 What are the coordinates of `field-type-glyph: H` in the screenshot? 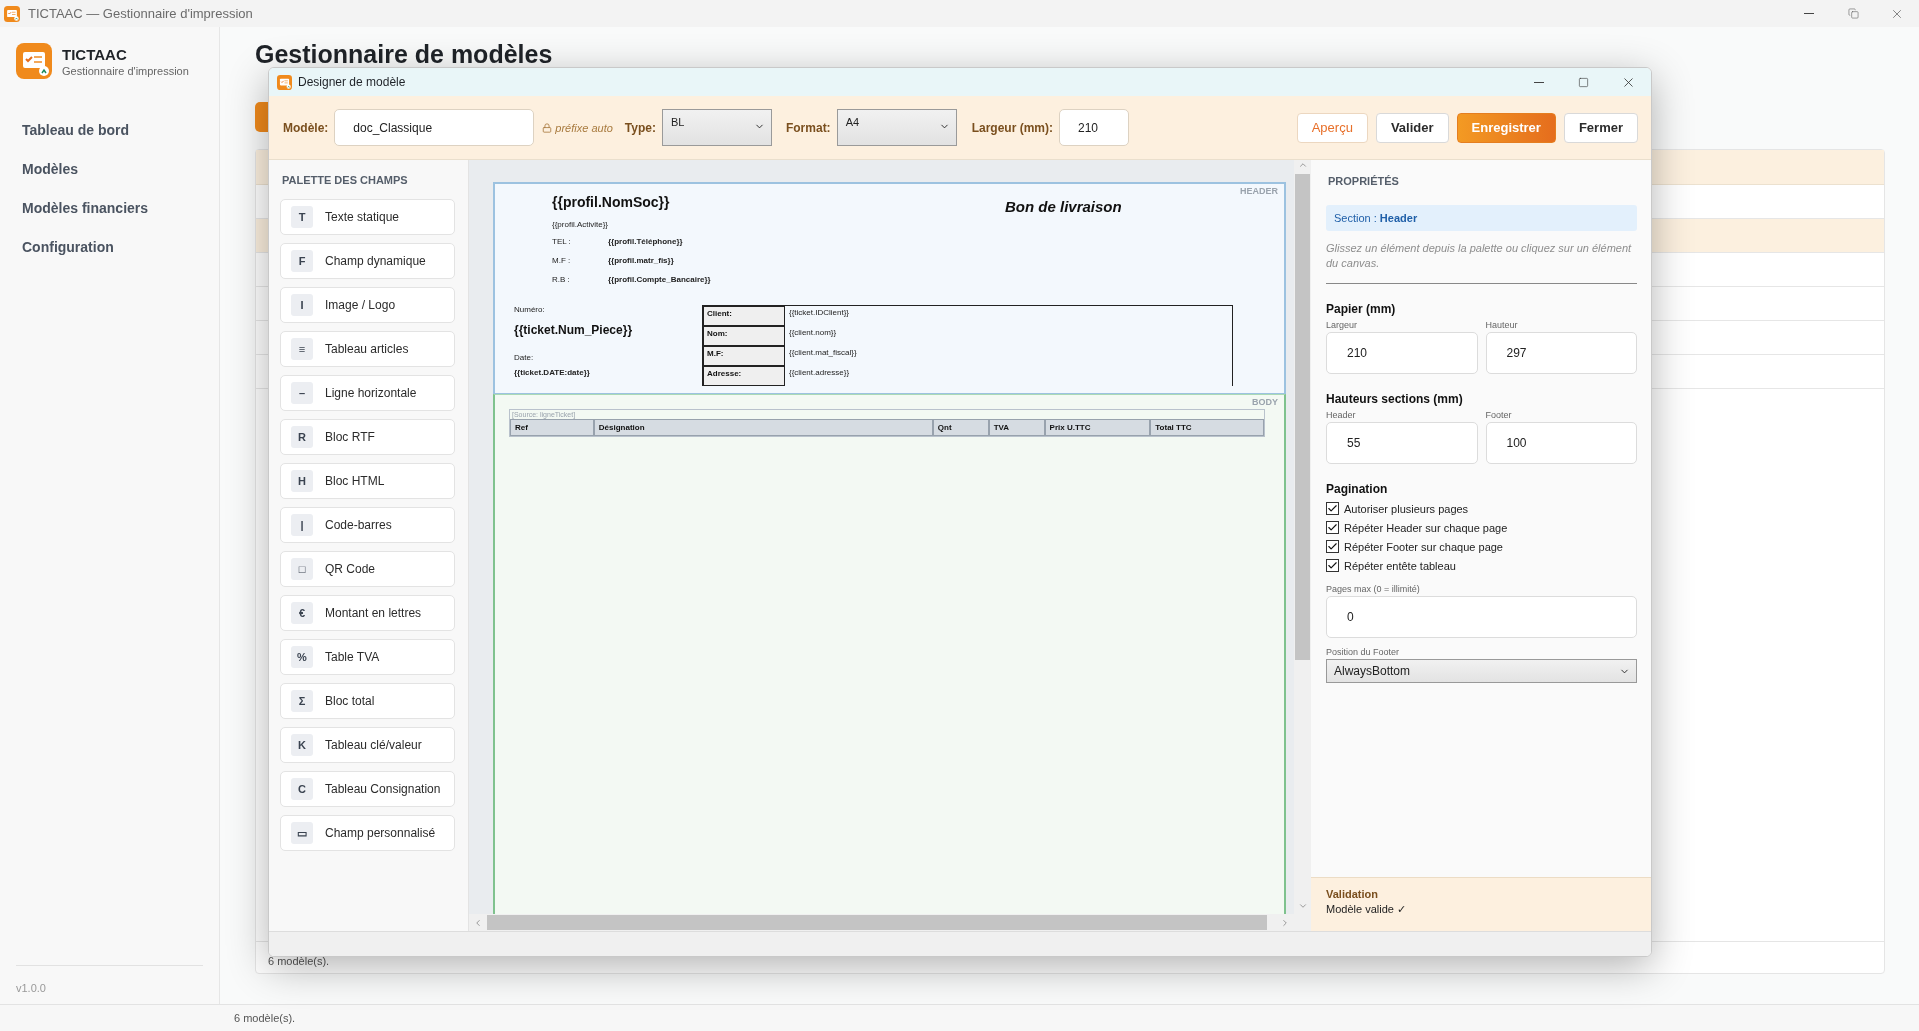 It's located at (302, 481).